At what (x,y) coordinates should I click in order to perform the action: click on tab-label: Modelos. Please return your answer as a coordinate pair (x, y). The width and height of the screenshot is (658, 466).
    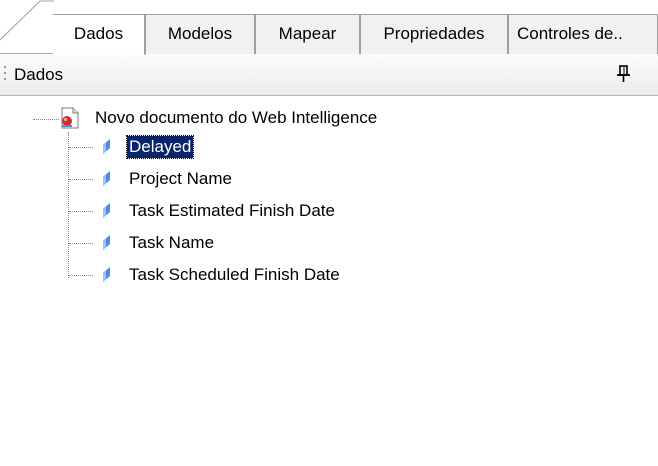
    Looking at the image, I should click on (200, 33).